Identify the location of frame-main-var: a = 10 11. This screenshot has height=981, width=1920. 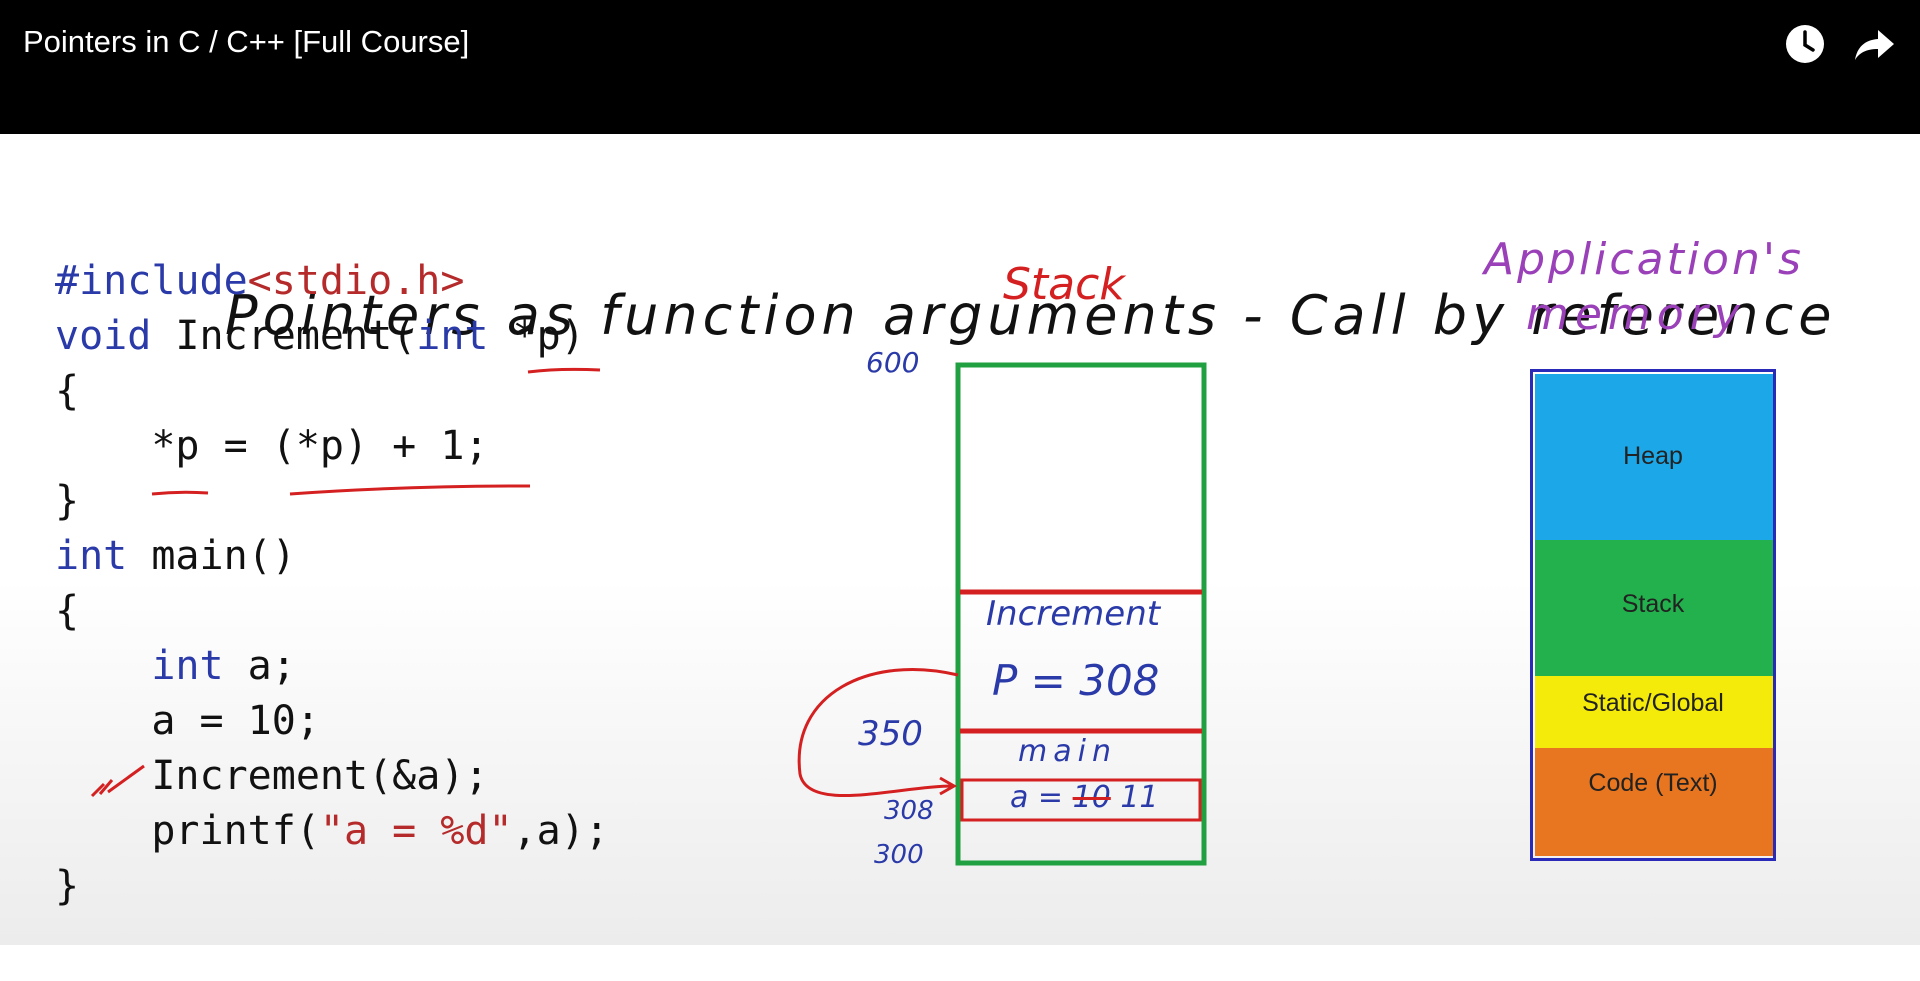
(1084, 797).